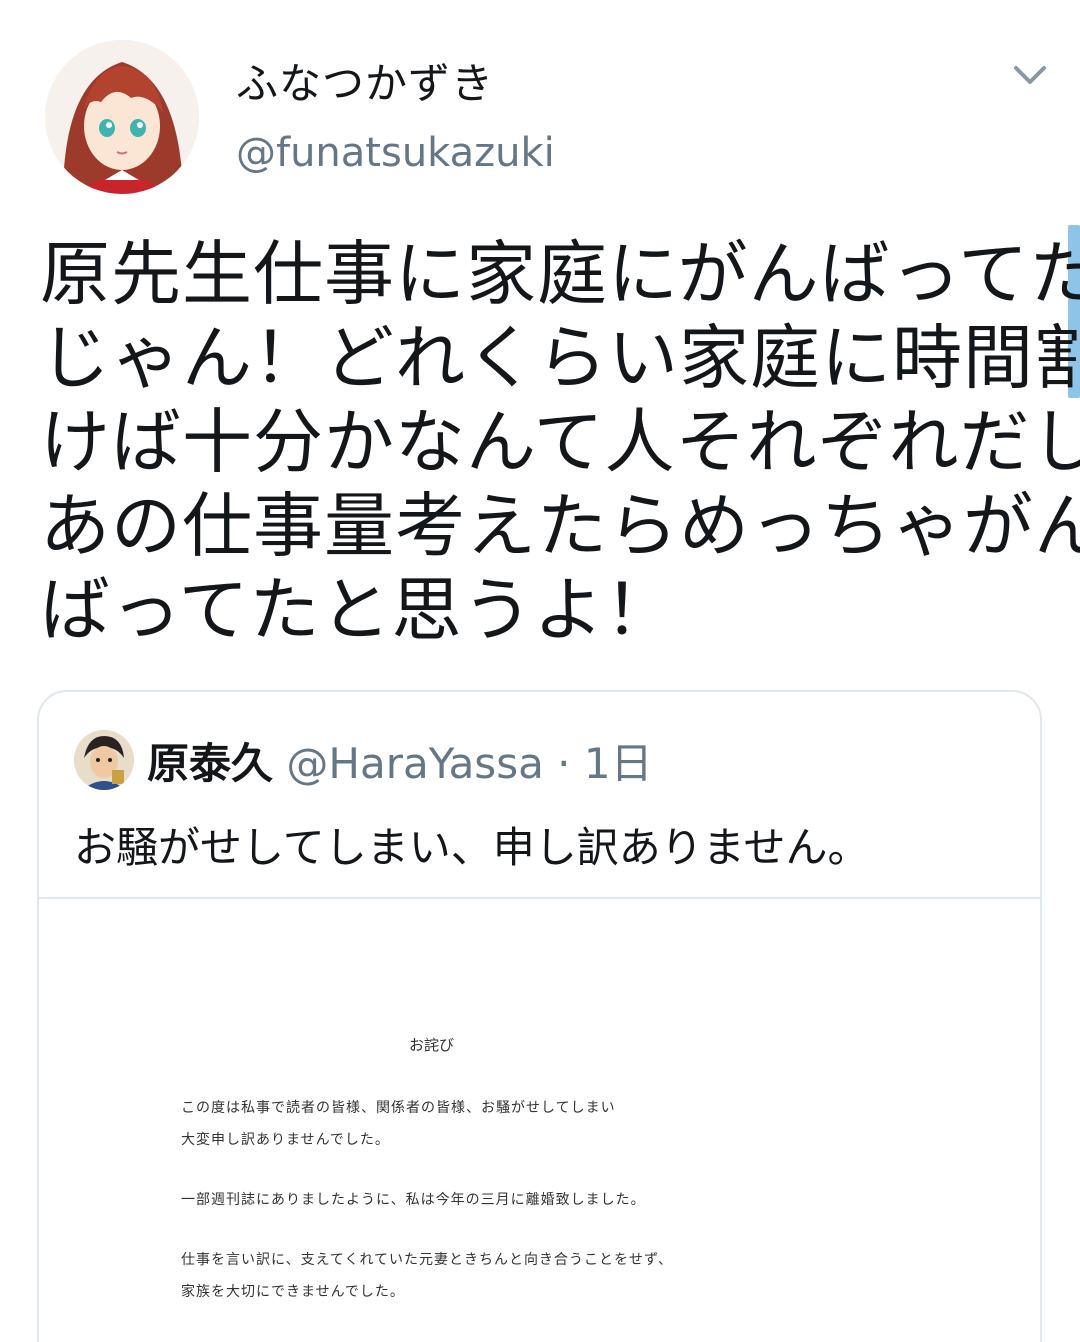 The image size is (1080, 1342). I want to click on tweet-text-line: 原先生仕事に家庭にがんばってた, so click(560, 274).